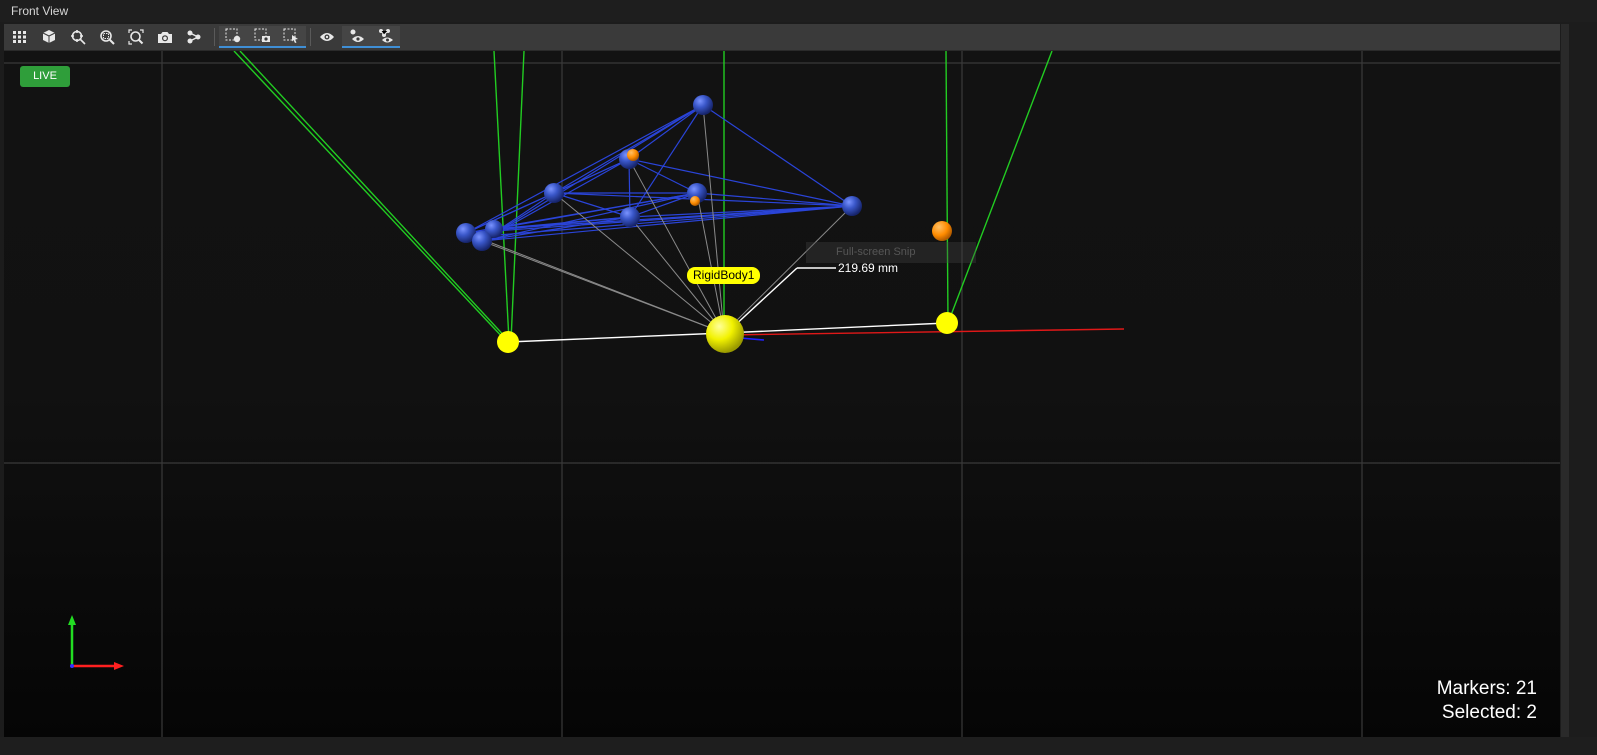 This screenshot has height=755, width=1597. Describe the element at coordinates (262, 37) in the screenshot. I see `select-camera-icon` at that location.